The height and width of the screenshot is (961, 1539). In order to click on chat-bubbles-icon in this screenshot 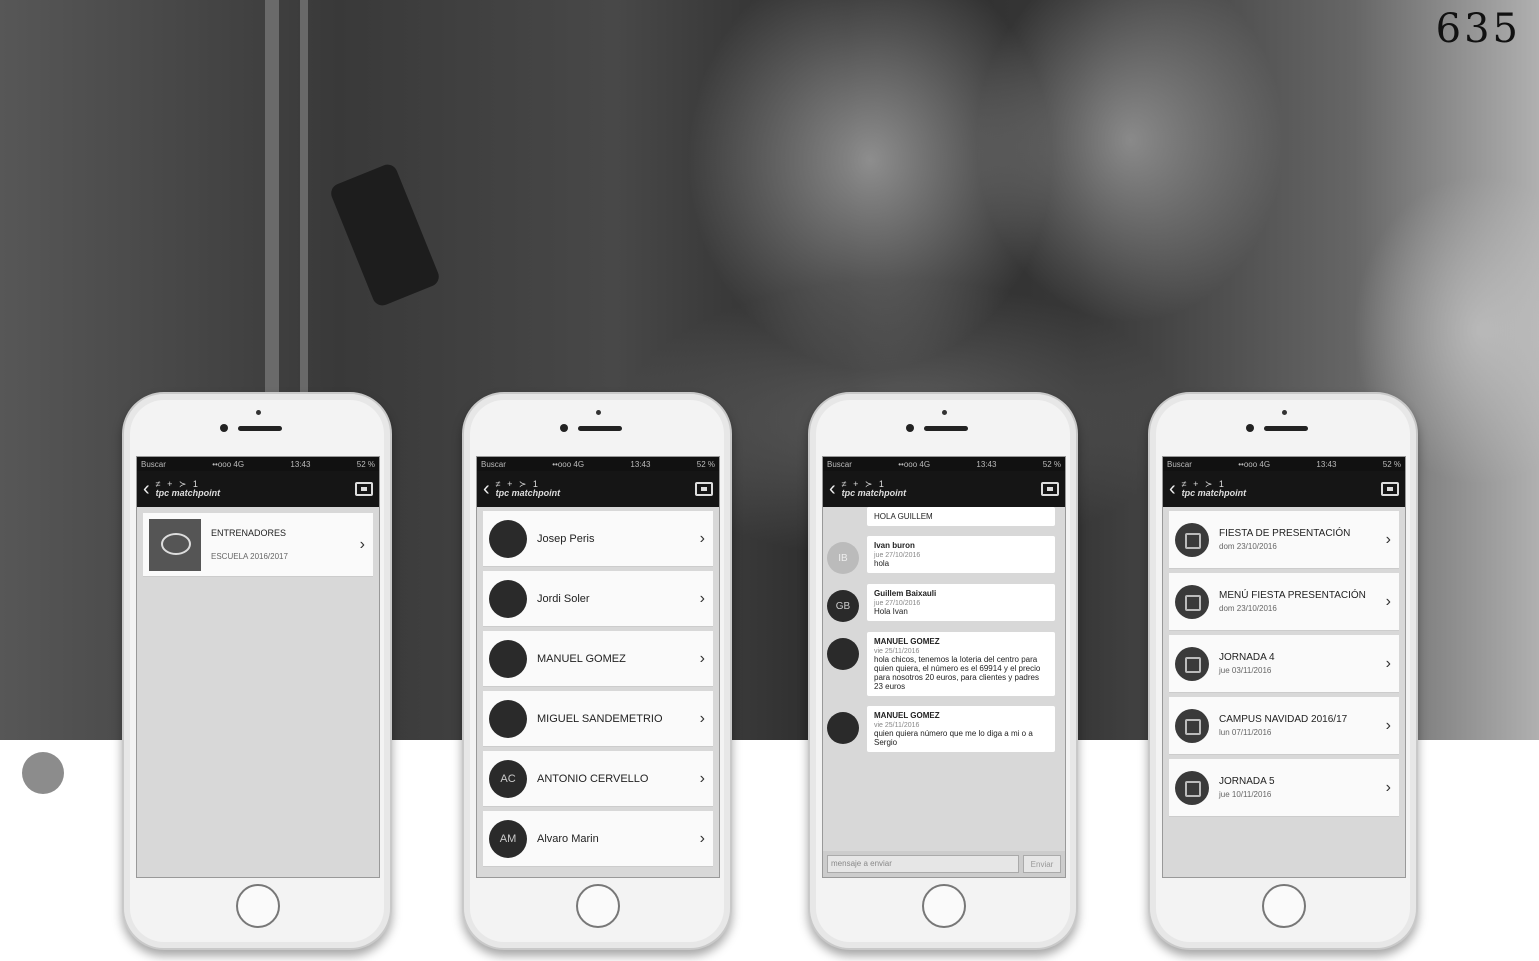, I will do `click(175, 544)`.